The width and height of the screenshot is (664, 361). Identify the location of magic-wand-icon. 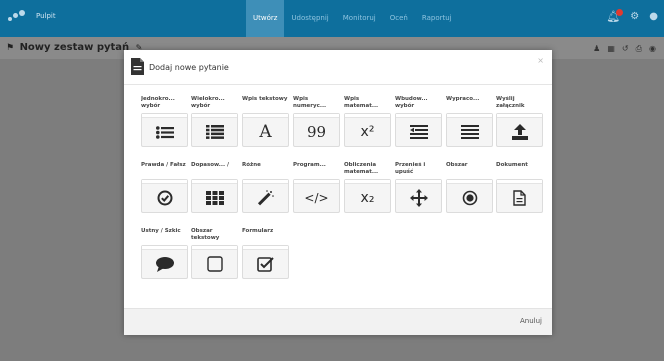
(265, 198).